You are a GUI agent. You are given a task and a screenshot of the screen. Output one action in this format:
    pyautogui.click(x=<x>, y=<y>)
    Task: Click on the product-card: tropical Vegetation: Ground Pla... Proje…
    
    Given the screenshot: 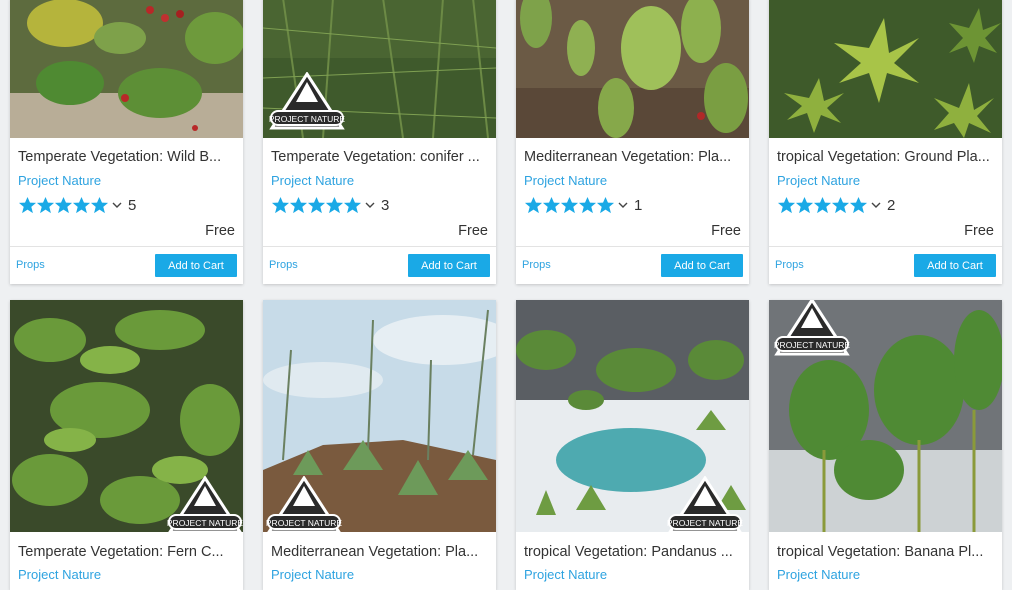 What is the action you would take?
    pyautogui.click(x=885, y=142)
    